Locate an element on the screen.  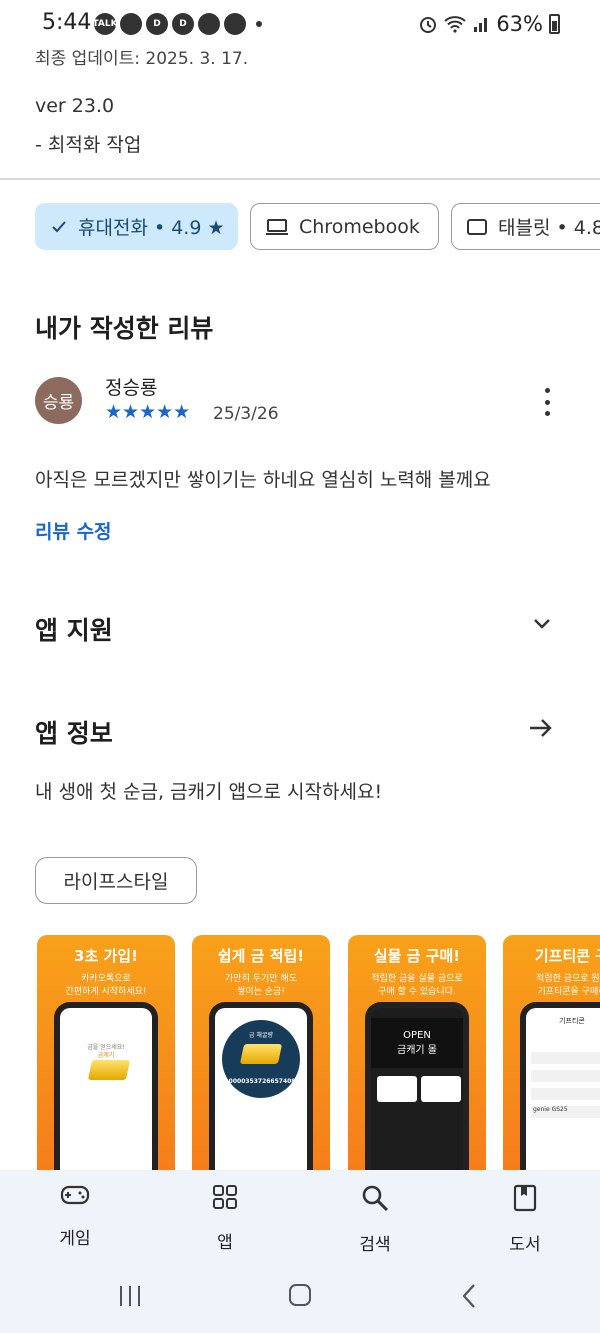
screenshot-subtitle: 적립한 금으로 원하 기프티콘을 구매하 is located at coordinates (553, 986).